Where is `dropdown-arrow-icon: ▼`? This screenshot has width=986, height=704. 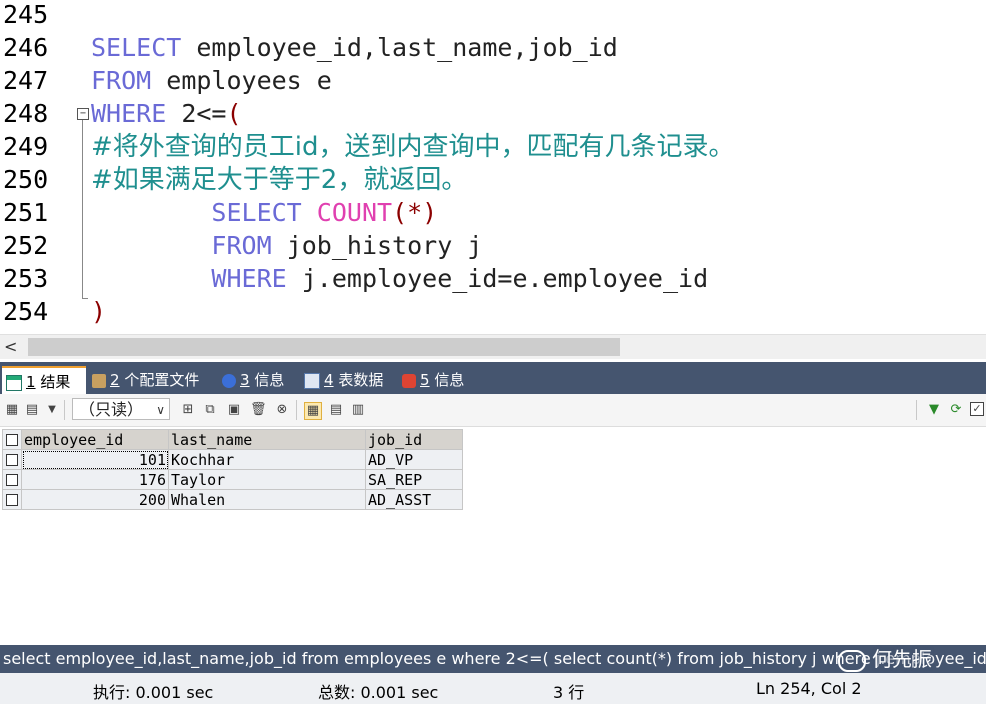
dropdown-arrow-icon: ▼ is located at coordinates (52, 410).